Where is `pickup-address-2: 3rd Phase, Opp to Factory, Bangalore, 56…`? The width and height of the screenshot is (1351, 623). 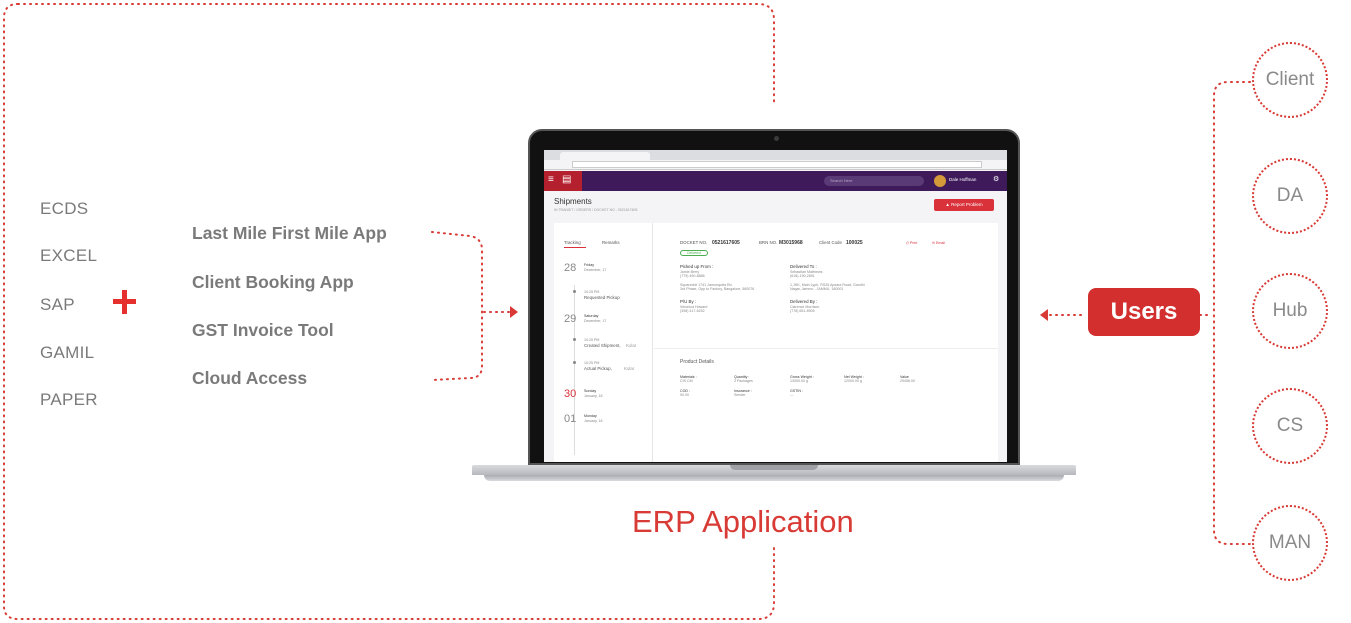
pickup-address-2: 3rd Phase, Opp to Factory, Bangalore, 56… is located at coordinates (717, 289).